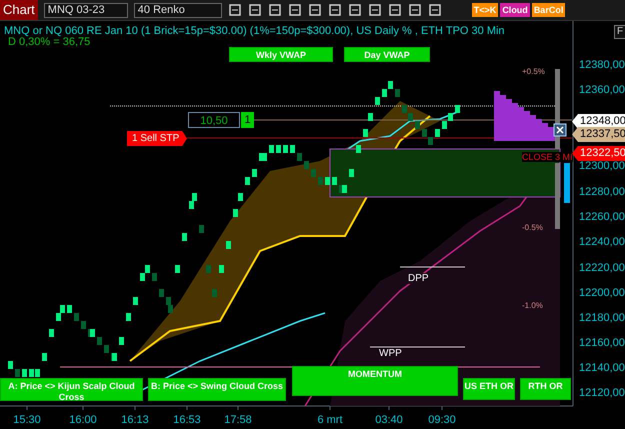 This screenshot has height=429, width=625. Describe the element at coordinates (247, 120) in the screenshot. I see `order-quantity: 1` at that location.